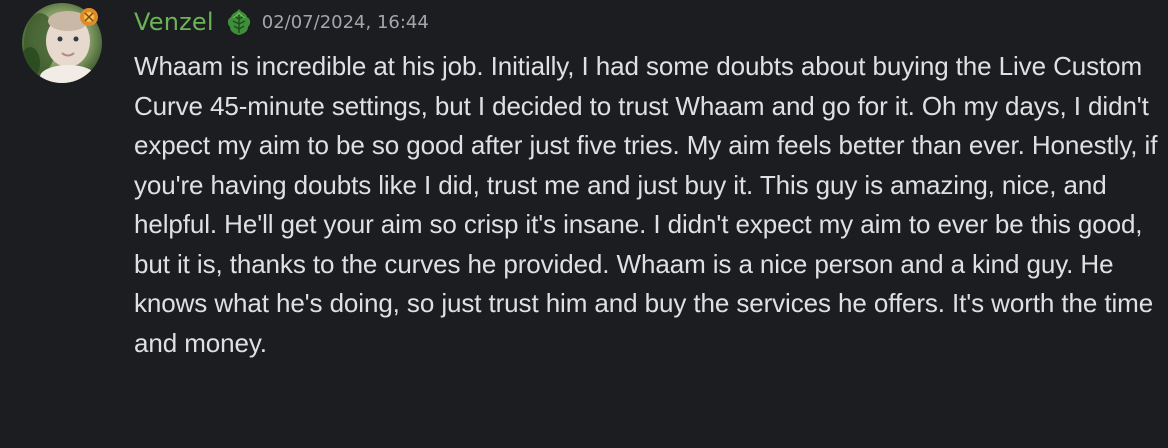  What do you see at coordinates (89, 17) in the screenshot?
I see `avatar-decoration-icon` at bounding box center [89, 17].